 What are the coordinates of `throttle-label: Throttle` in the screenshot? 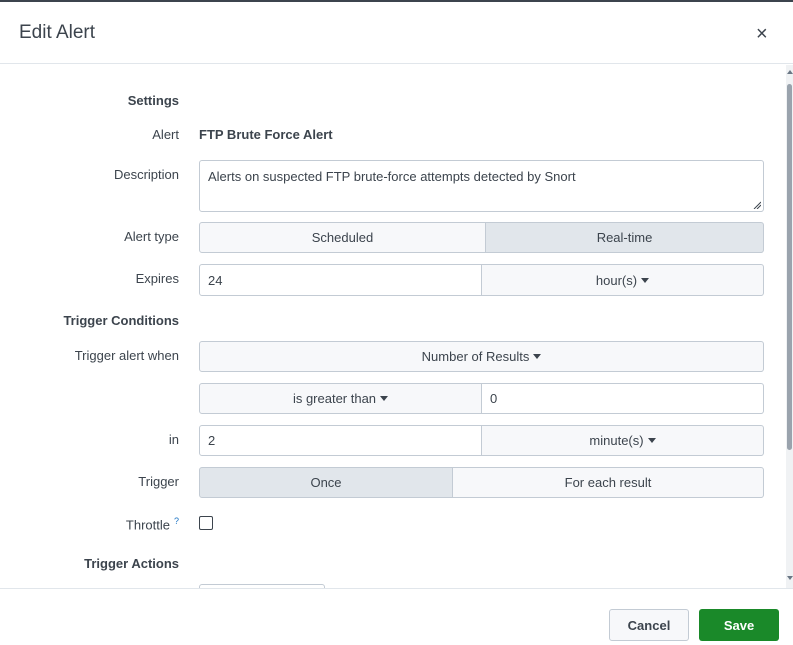 It's located at (147, 525).